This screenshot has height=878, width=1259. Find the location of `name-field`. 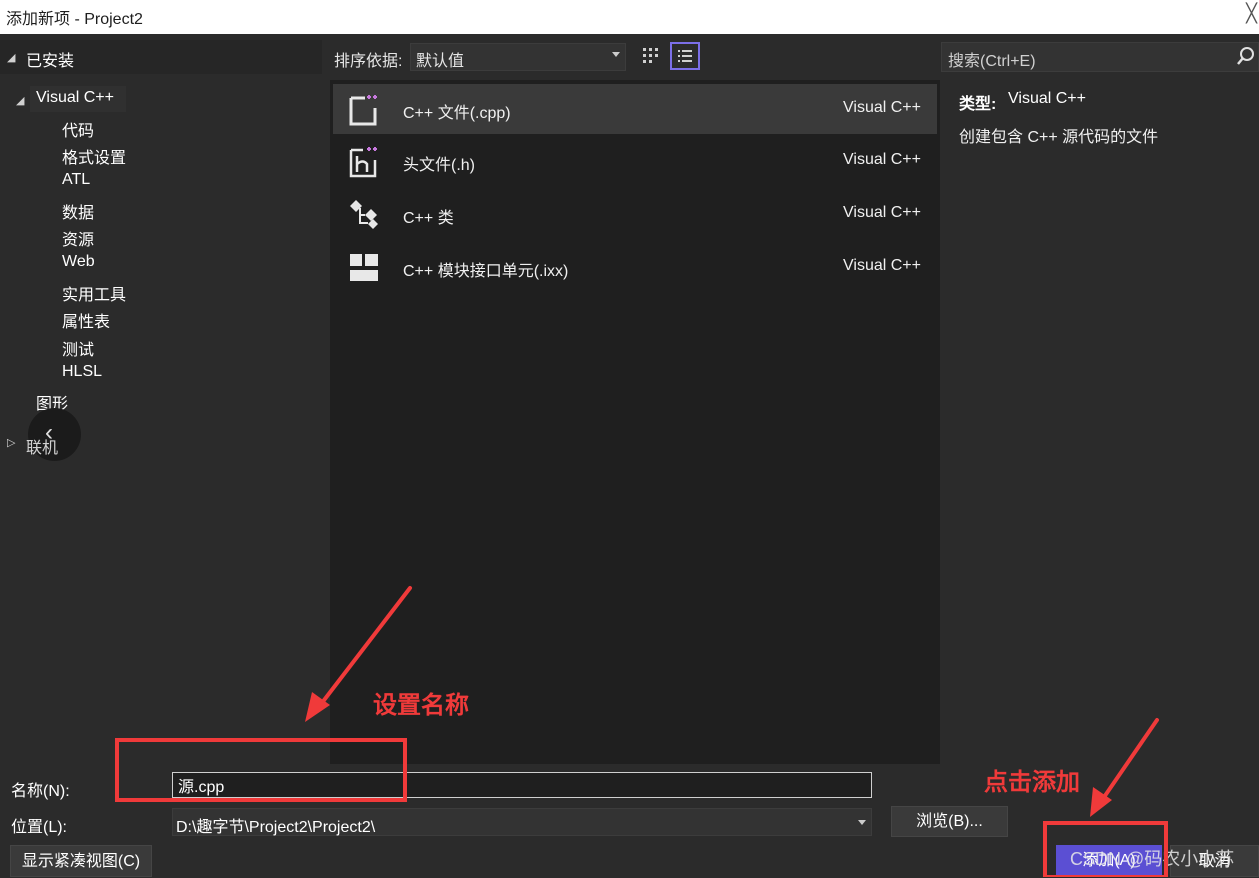

name-field is located at coordinates (522, 785).